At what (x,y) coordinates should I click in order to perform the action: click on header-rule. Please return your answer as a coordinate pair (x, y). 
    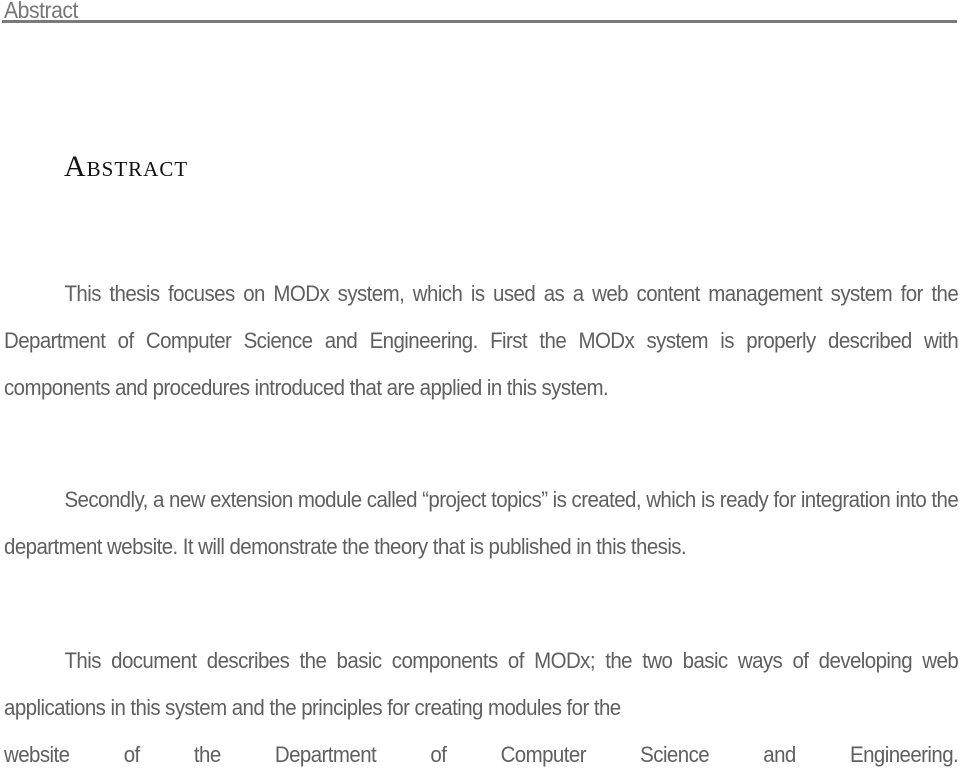
    Looking at the image, I should click on (479, 21).